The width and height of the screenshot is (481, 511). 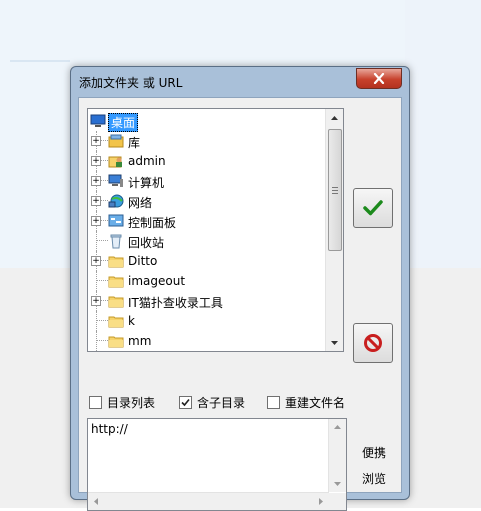 What do you see at coordinates (131, 321) in the screenshot?
I see `tree-item-label: k` at bounding box center [131, 321].